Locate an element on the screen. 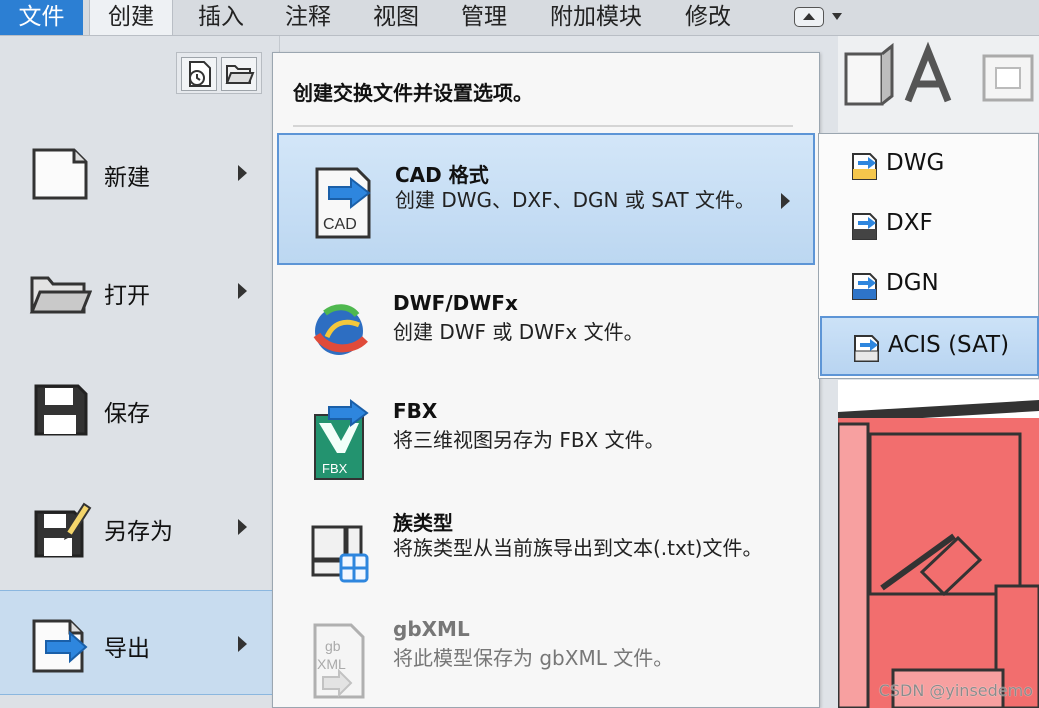 Image resolution: width=1039 pixels, height=708 pixels. model-drawing is located at coordinates (937, 554).